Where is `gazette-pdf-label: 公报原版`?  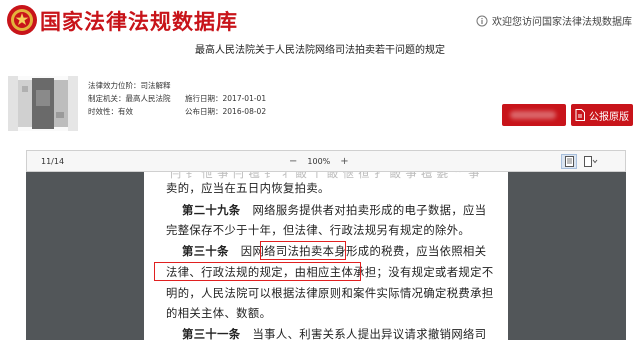
gazette-pdf-label: 公报原版 is located at coordinates (609, 117).